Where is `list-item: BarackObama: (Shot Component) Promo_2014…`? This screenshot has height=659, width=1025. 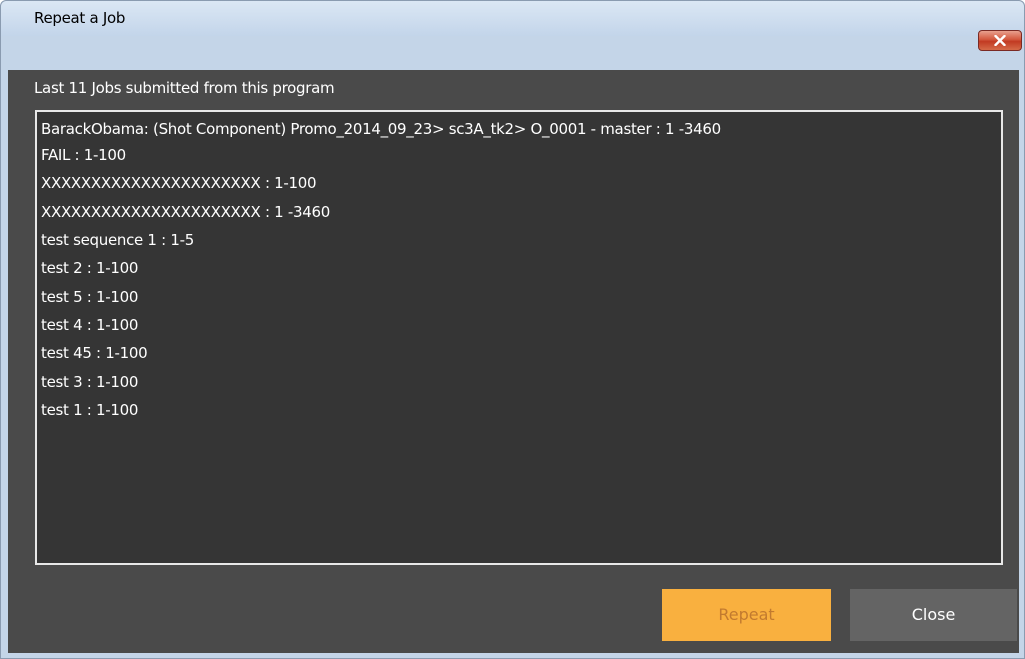 list-item: BarackObama: (Shot Component) Promo_2014… is located at coordinates (381, 129).